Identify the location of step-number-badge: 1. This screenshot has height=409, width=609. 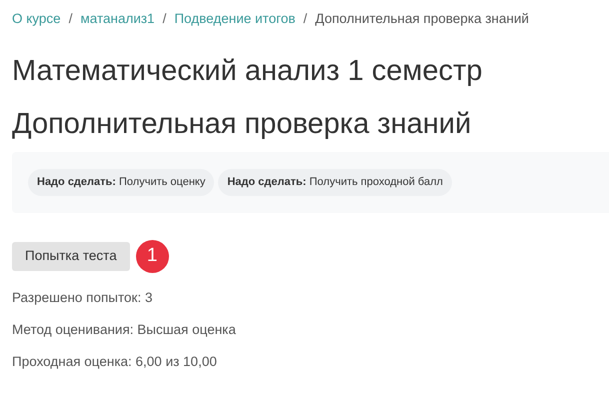
(152, 256).